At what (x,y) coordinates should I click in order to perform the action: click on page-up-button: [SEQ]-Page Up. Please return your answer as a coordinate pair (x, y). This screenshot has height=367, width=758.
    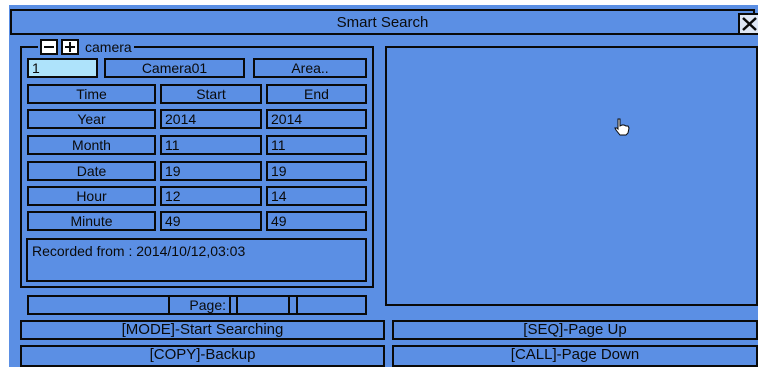
    Looking at the image, I should click on (575, 330).